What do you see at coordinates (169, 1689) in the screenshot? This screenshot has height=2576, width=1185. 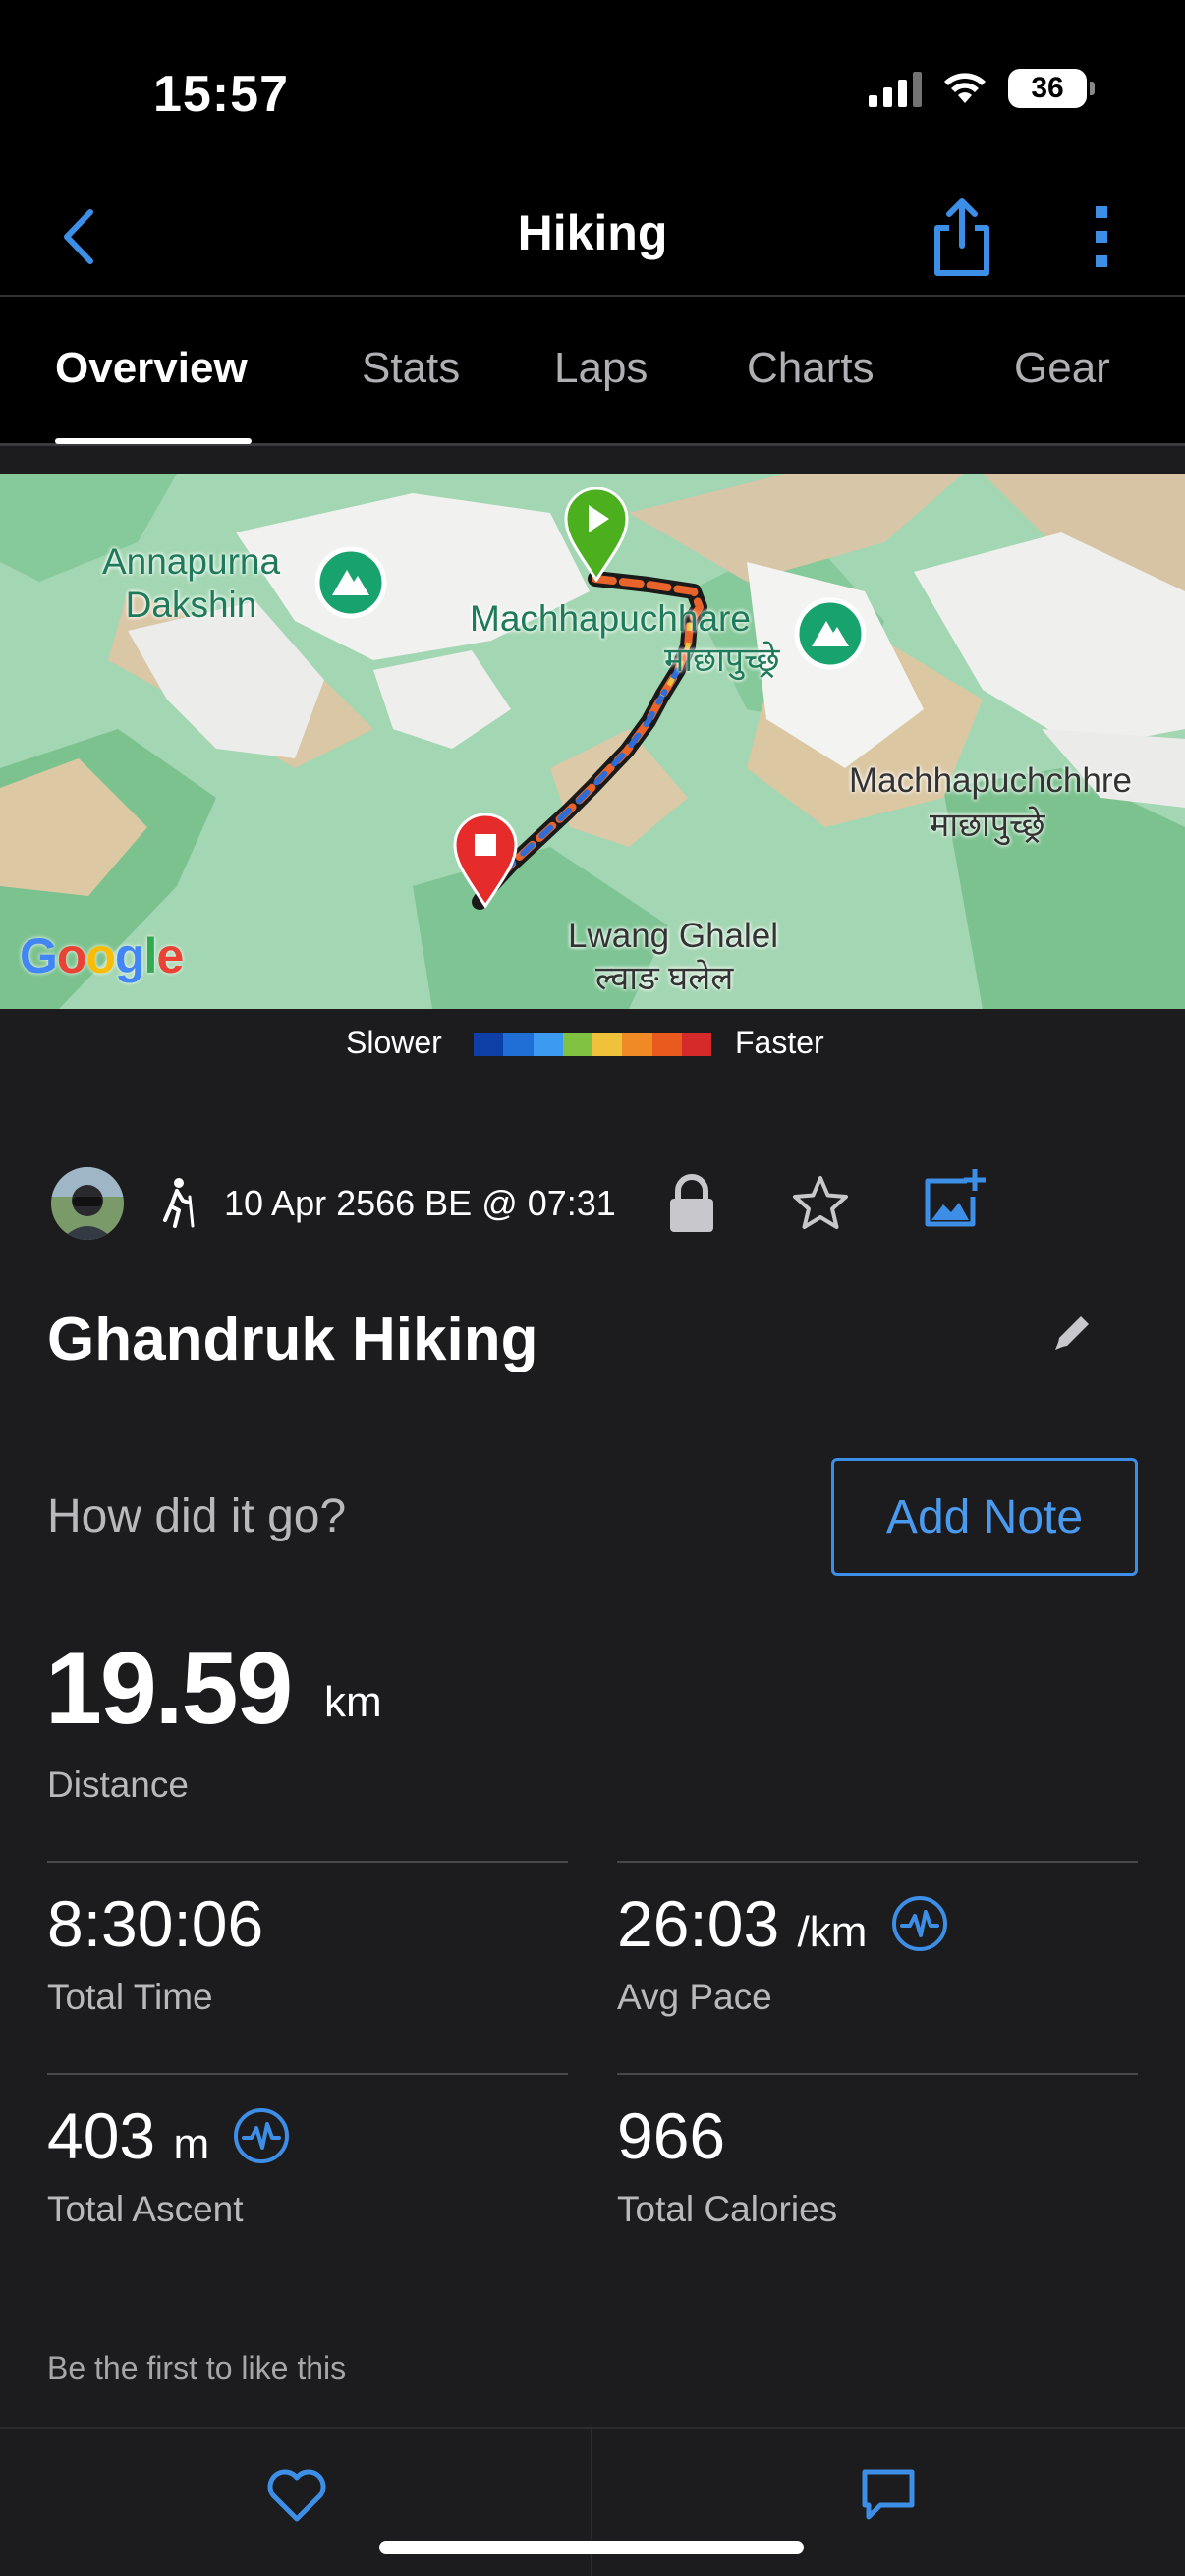 I see `distance-value: 19.59` at bounding box center [169, 1689].